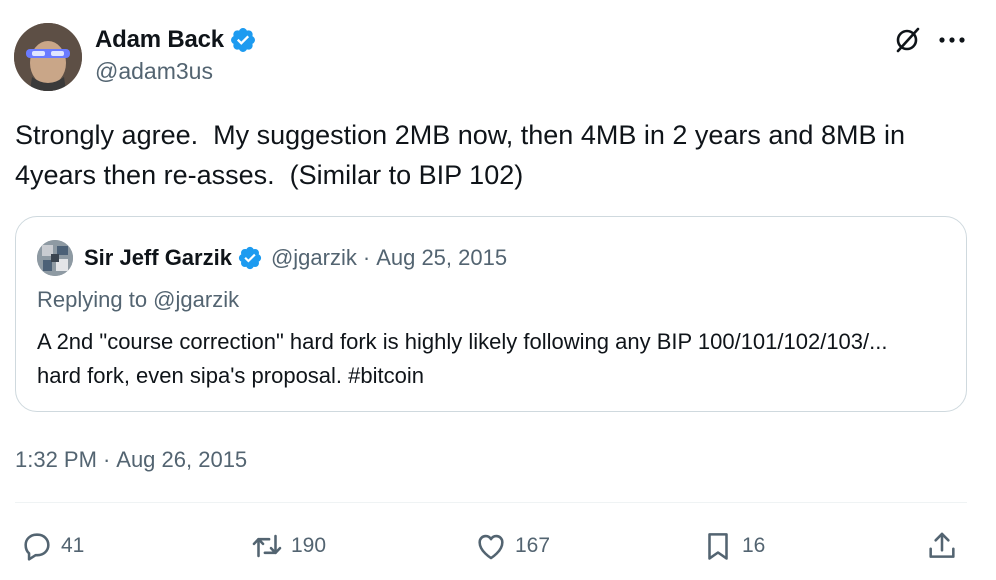  What do you see at coordinates (73, 545) in the screenshot?
I see `reply-count: 41` at bounding box center [73, 545].